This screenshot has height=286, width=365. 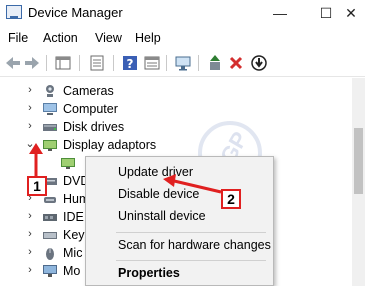 I want to click on properties-grid-icon, so click(x=63, y=63).